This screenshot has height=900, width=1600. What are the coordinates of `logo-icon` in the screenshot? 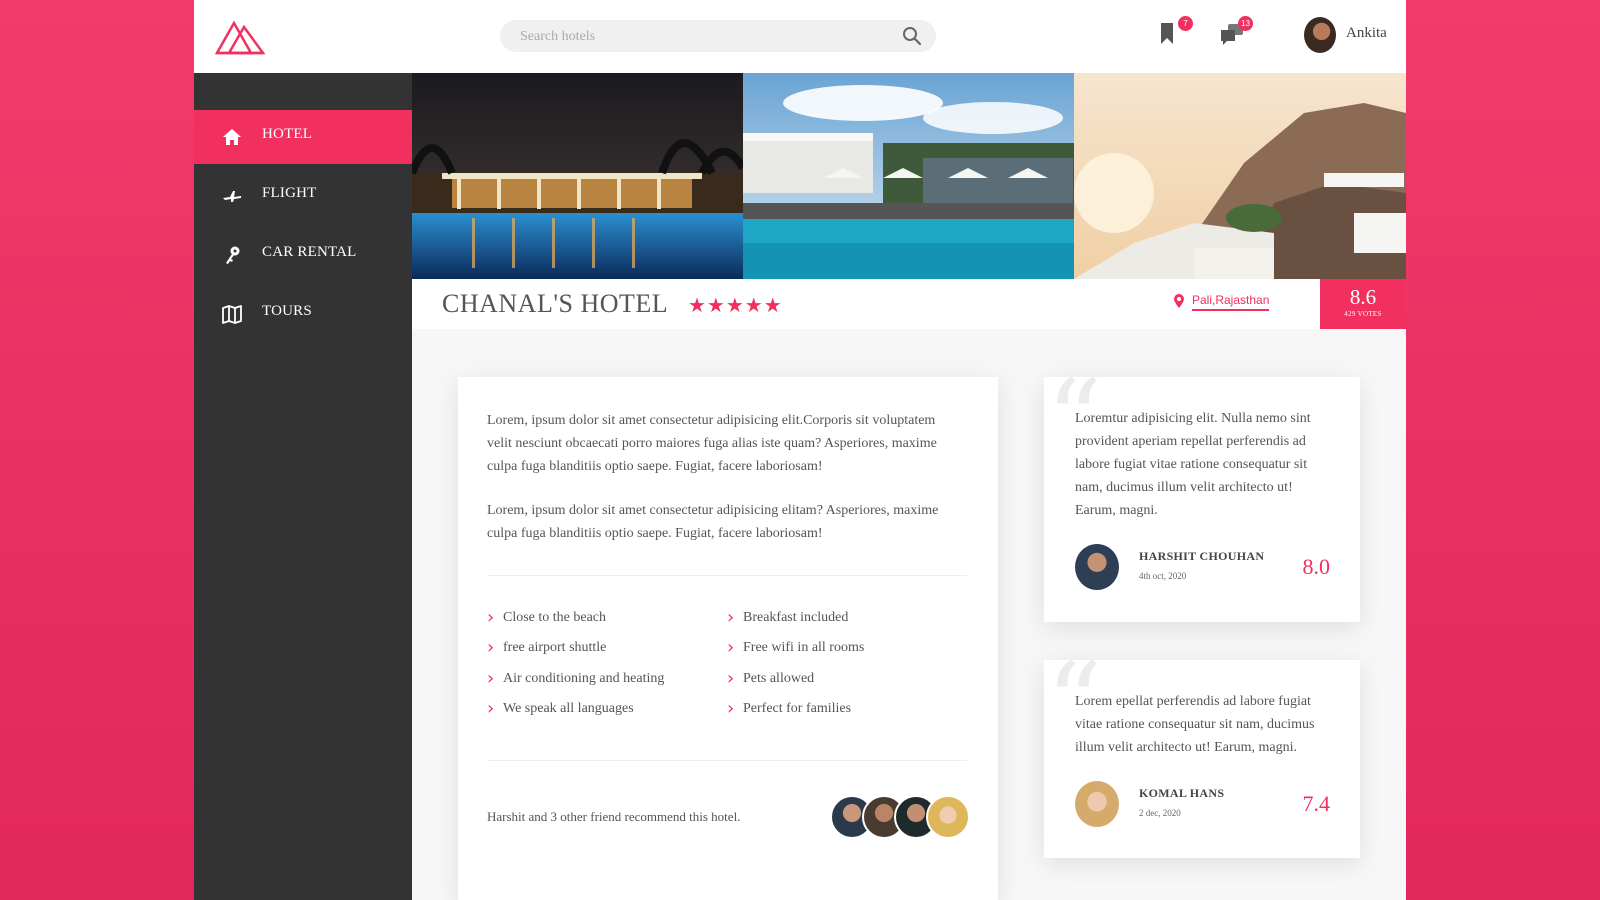 It's located at (240, 37).